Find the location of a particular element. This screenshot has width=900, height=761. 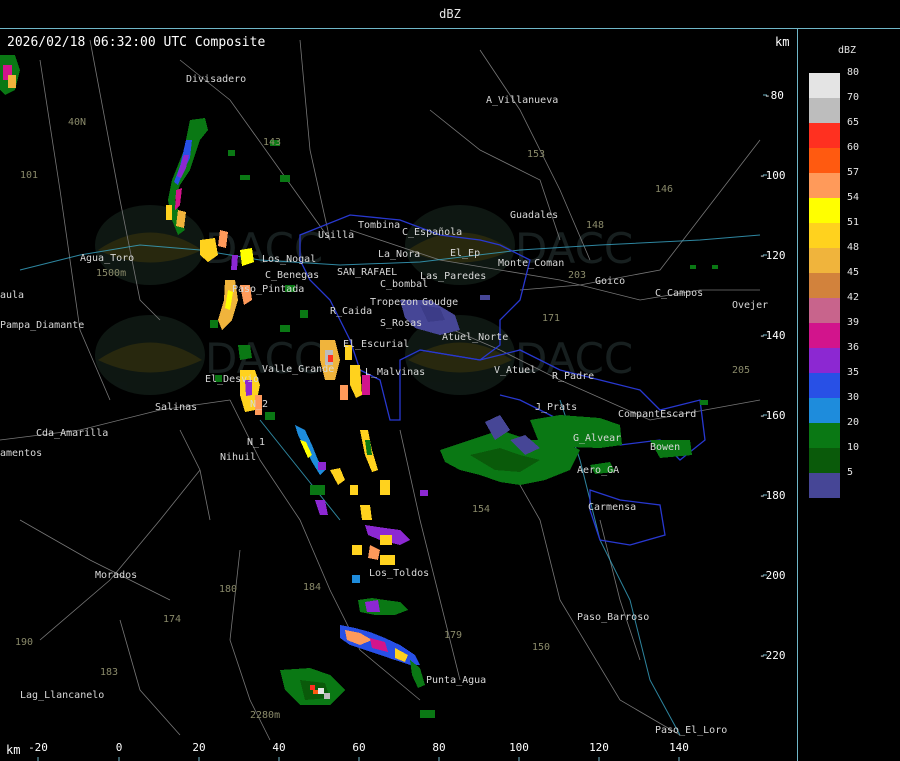

legend-label: 20 is located at coordinates (853, 422).